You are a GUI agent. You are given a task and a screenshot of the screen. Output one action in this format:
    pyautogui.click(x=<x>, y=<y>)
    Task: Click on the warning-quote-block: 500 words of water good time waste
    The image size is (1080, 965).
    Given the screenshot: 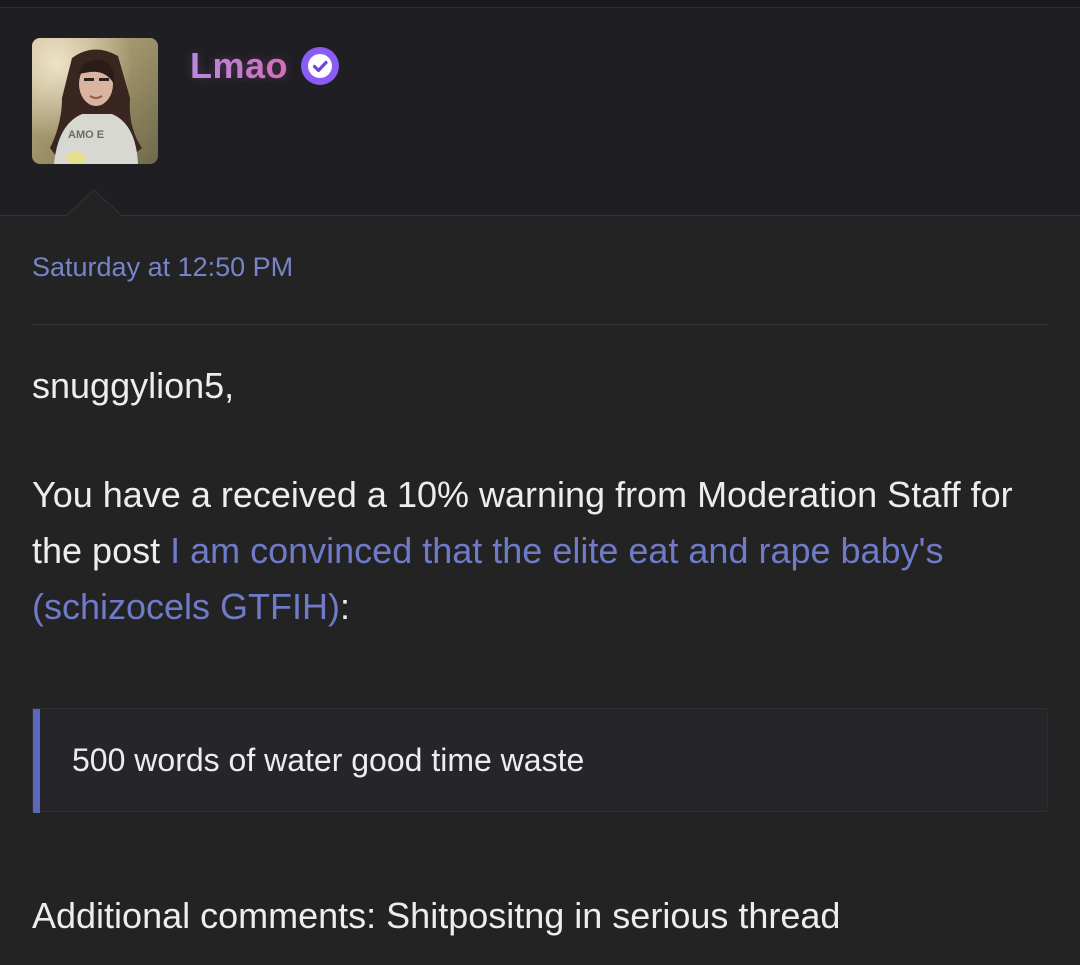 What is the action you would take?
    pyautogui.click(x=540, y=760)
    